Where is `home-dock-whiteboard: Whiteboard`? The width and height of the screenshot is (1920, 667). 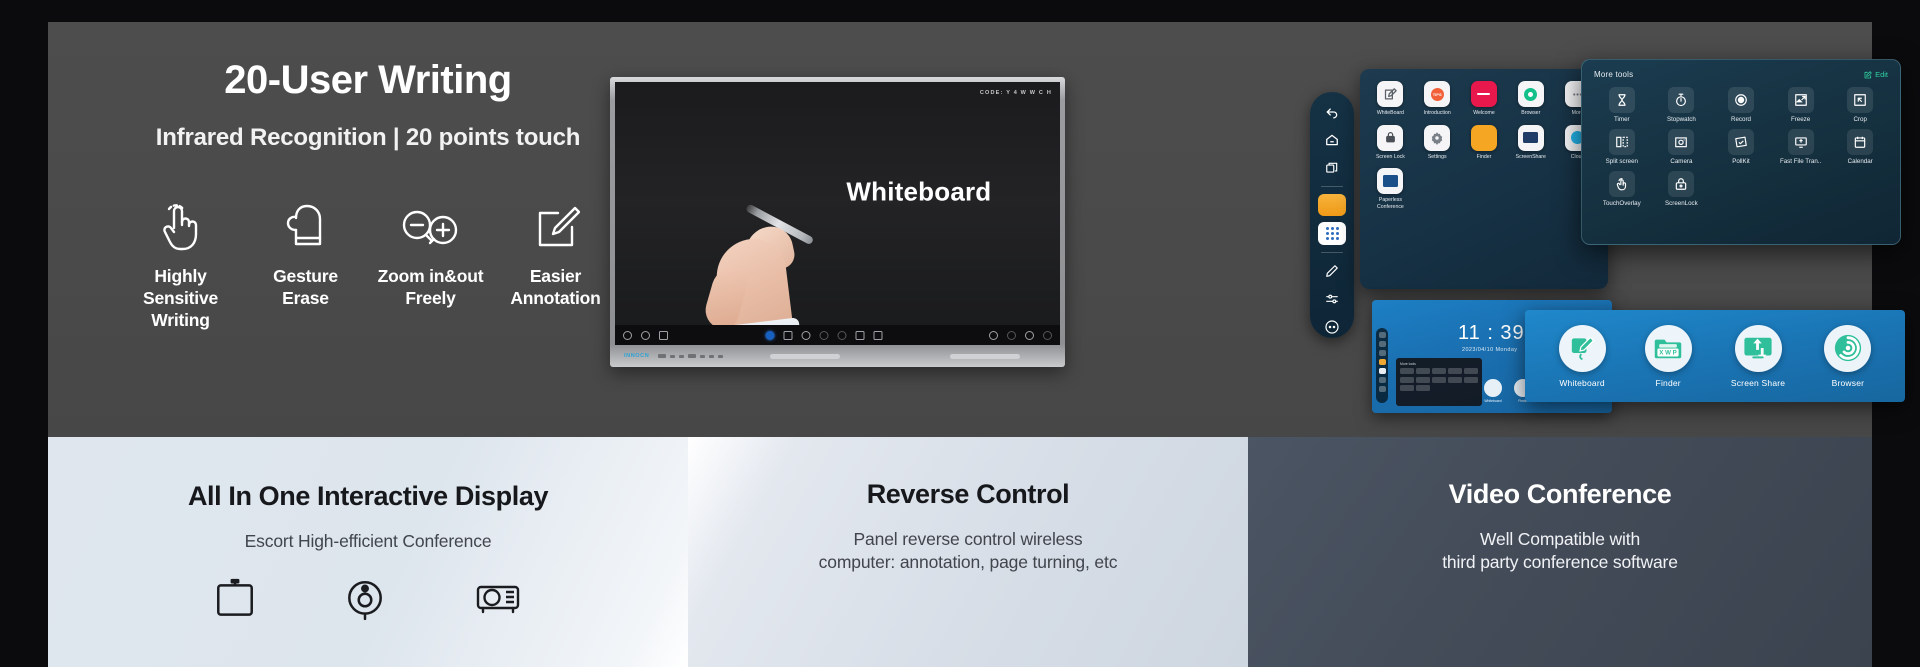
home-dock-whiteboard: Whiteboard is located at coordinates (1493, 391).